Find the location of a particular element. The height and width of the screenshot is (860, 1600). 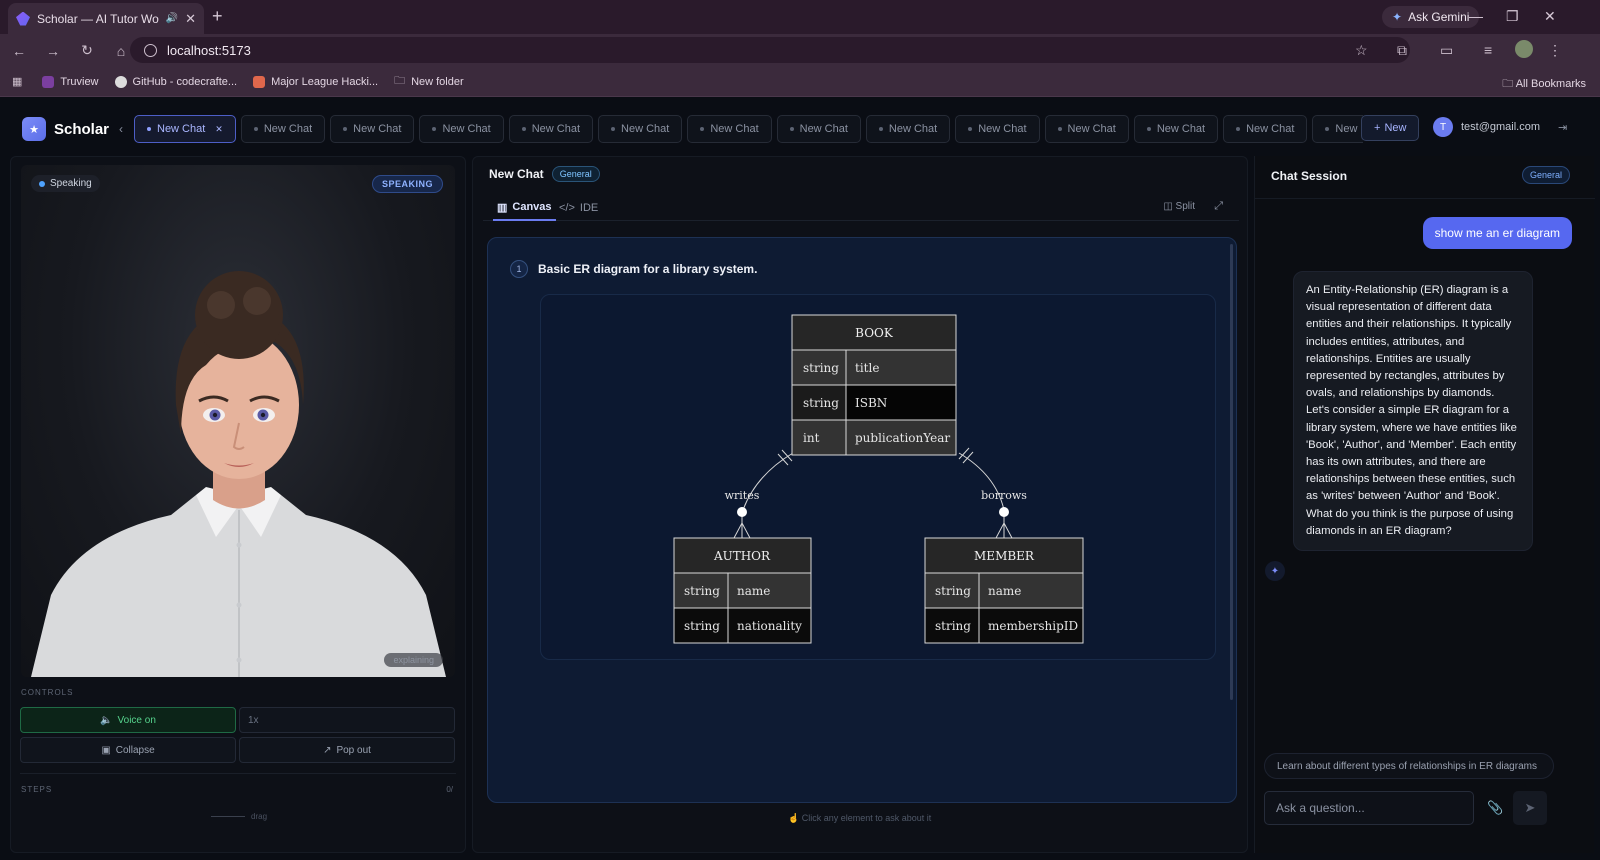

user-menu: T test@gmail.com ⇥ is located at coordinates (1500, 127).